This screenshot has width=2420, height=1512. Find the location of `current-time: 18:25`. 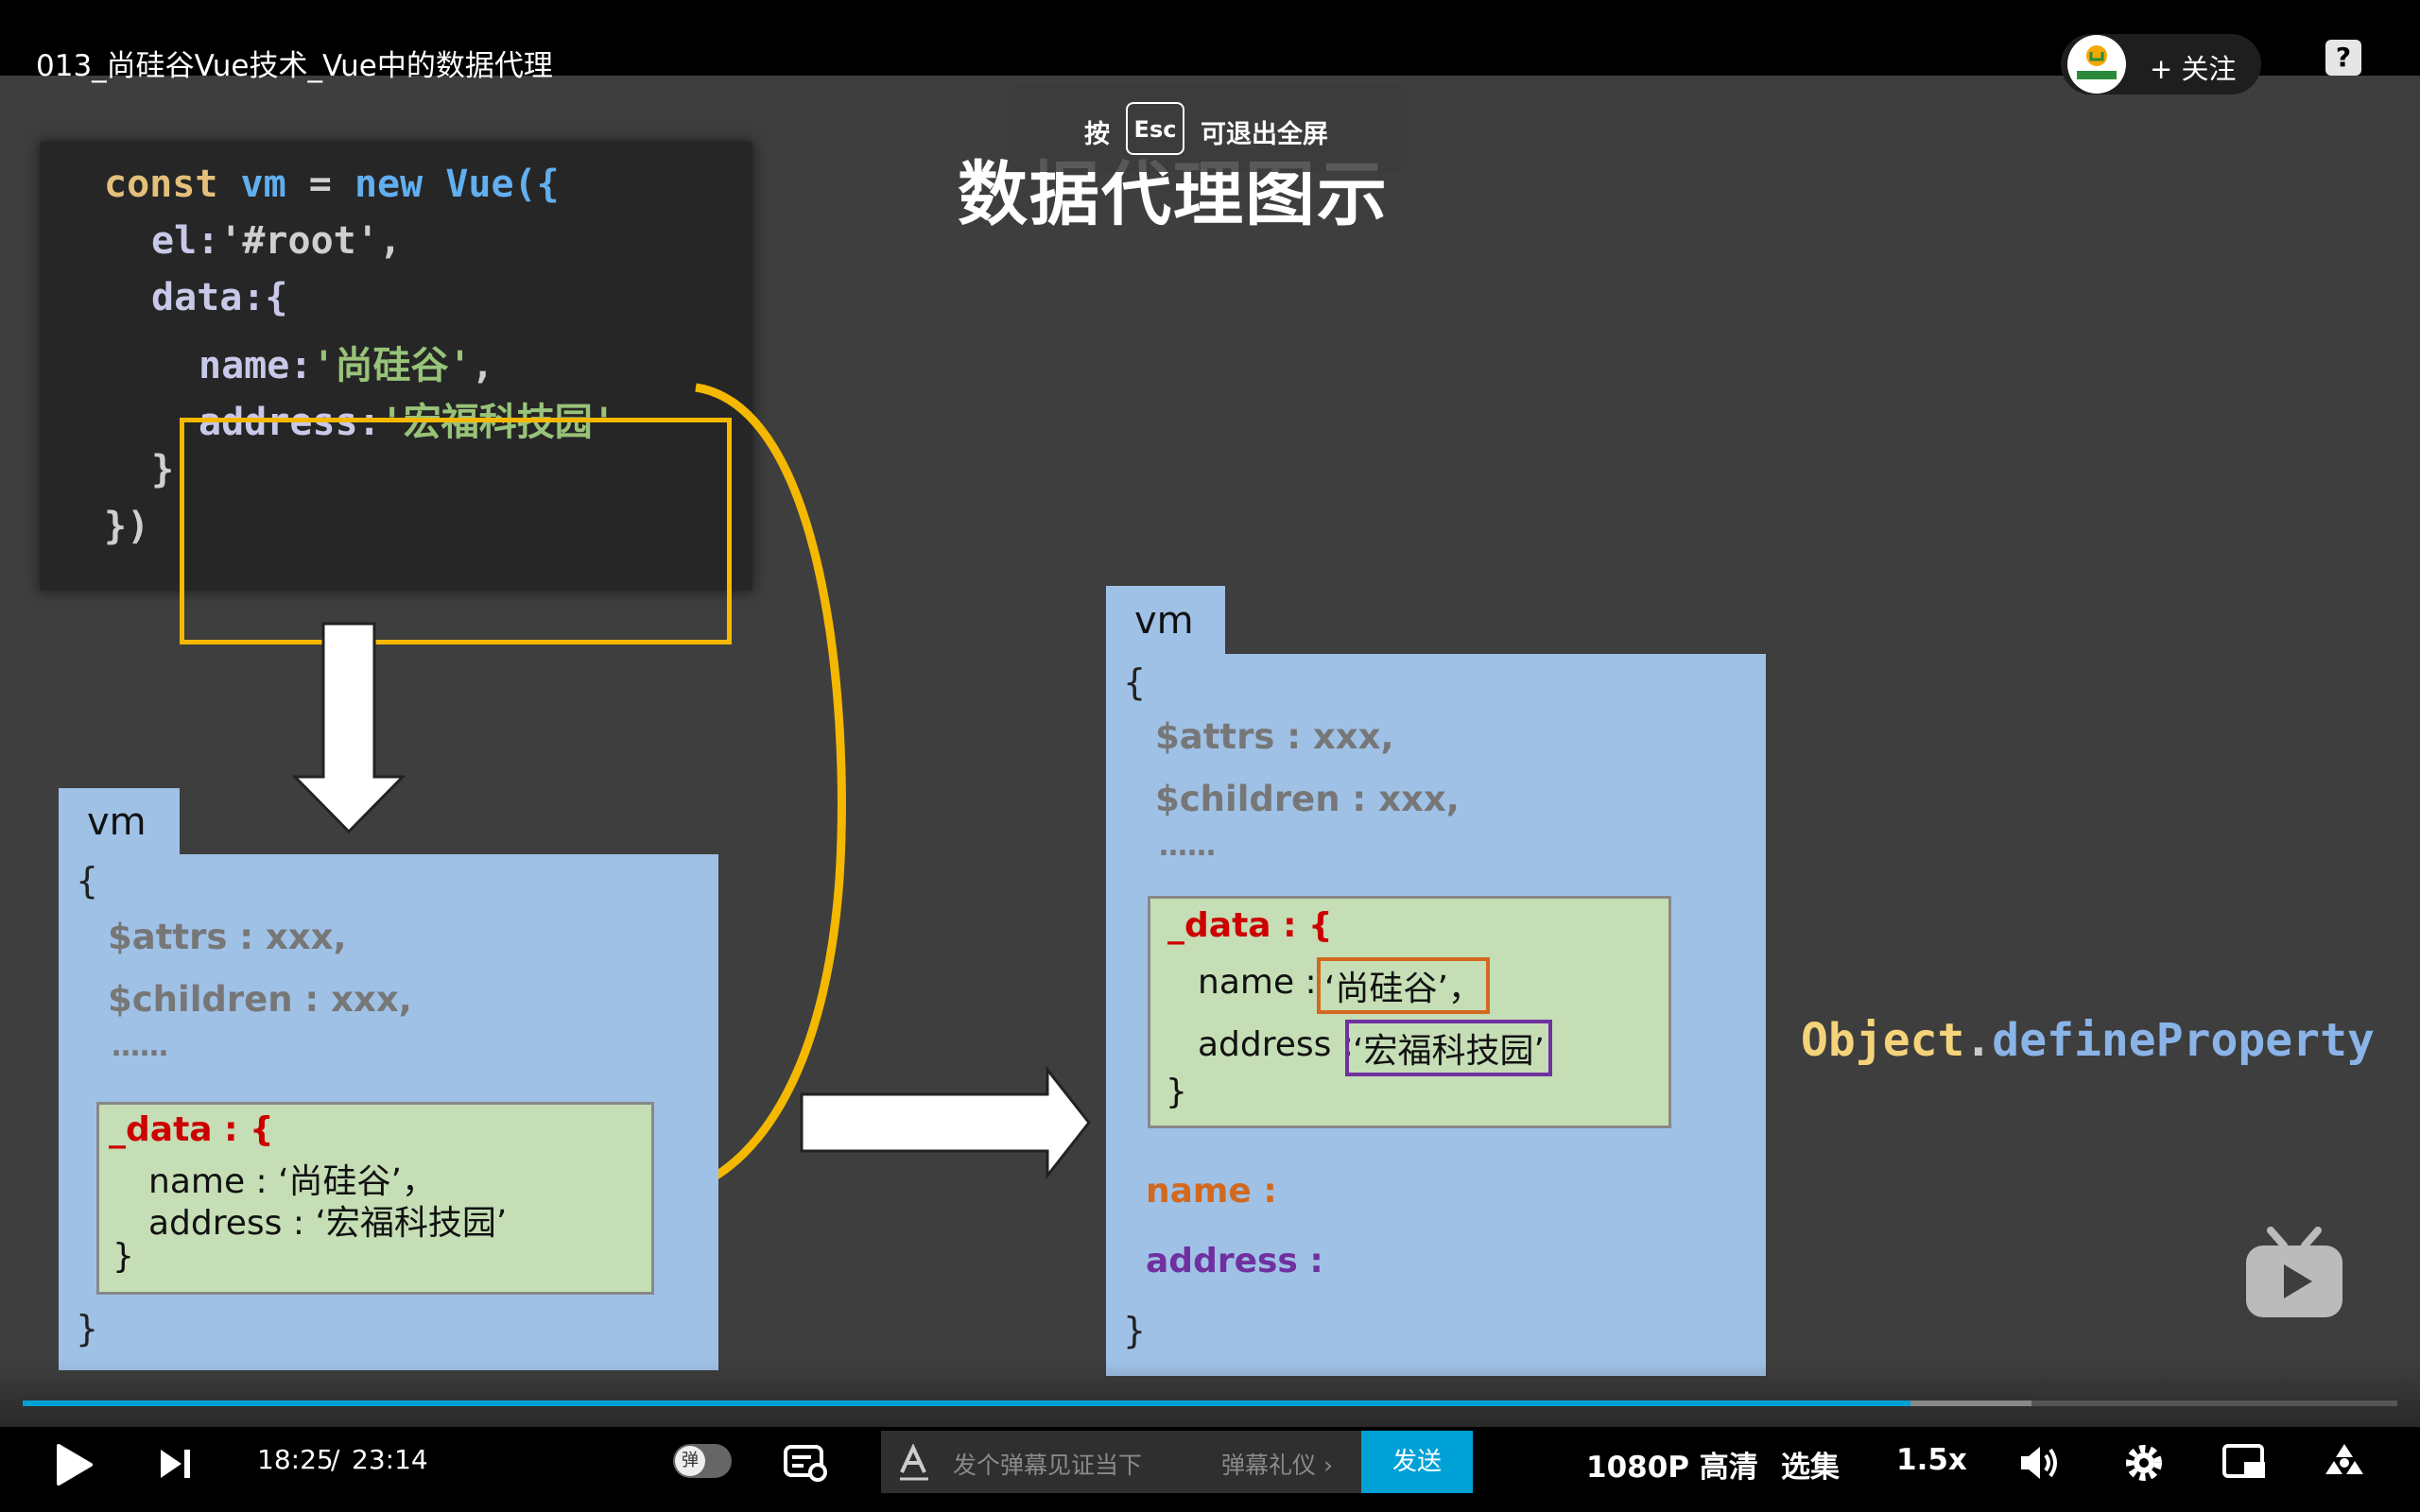

current-time: 18:25 is located at coordinates (295, 1459).